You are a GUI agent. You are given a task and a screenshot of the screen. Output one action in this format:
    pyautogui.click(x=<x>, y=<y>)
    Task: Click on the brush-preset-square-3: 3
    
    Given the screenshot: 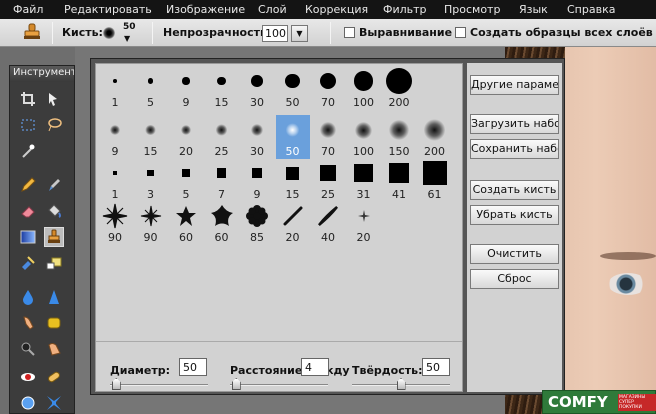 What is the action you would take?
    pyautogui.click(x=151, y=180)
    